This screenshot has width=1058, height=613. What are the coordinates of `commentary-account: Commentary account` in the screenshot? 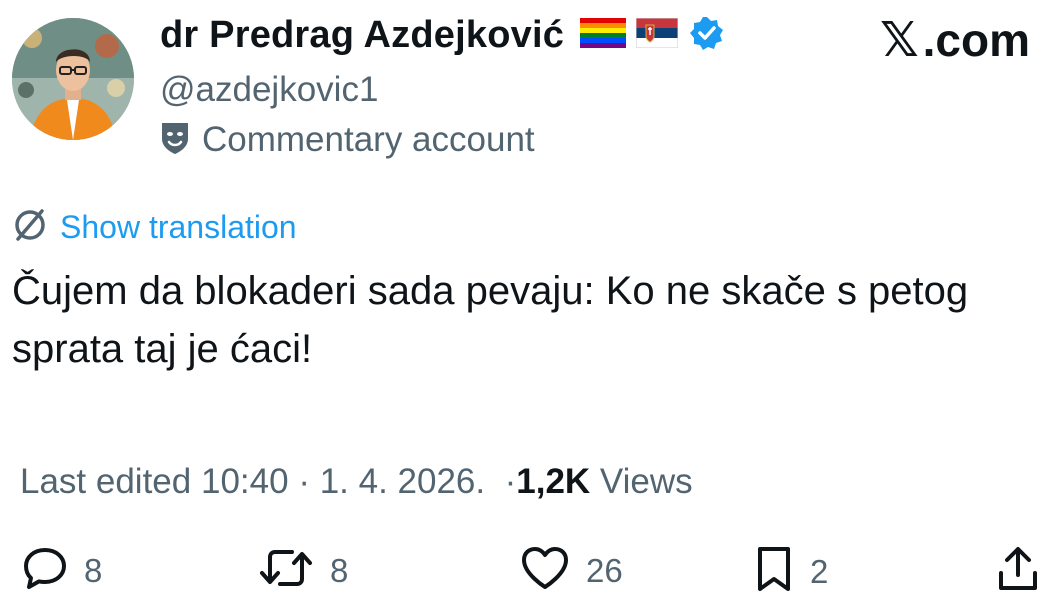 It's located at (347, 140).